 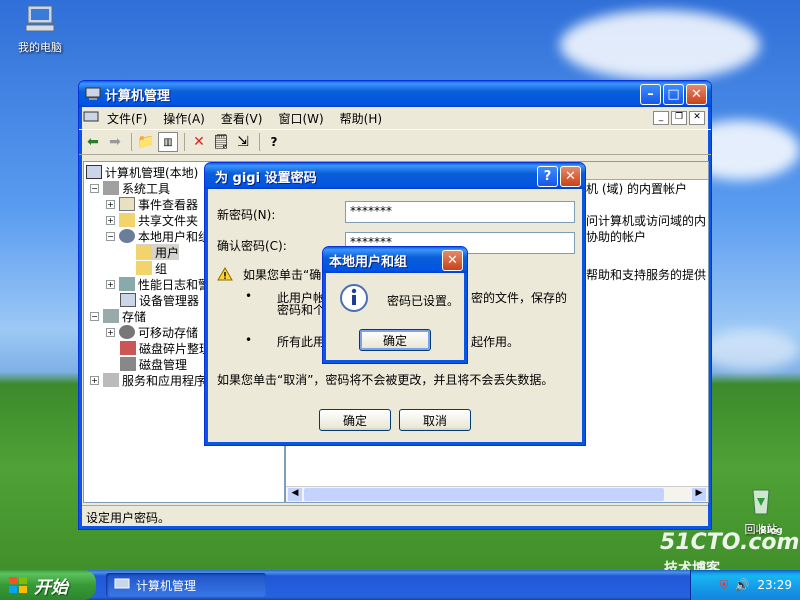 I want to click on my-computer-label: 我的电脑, so click(x=40, y=47).